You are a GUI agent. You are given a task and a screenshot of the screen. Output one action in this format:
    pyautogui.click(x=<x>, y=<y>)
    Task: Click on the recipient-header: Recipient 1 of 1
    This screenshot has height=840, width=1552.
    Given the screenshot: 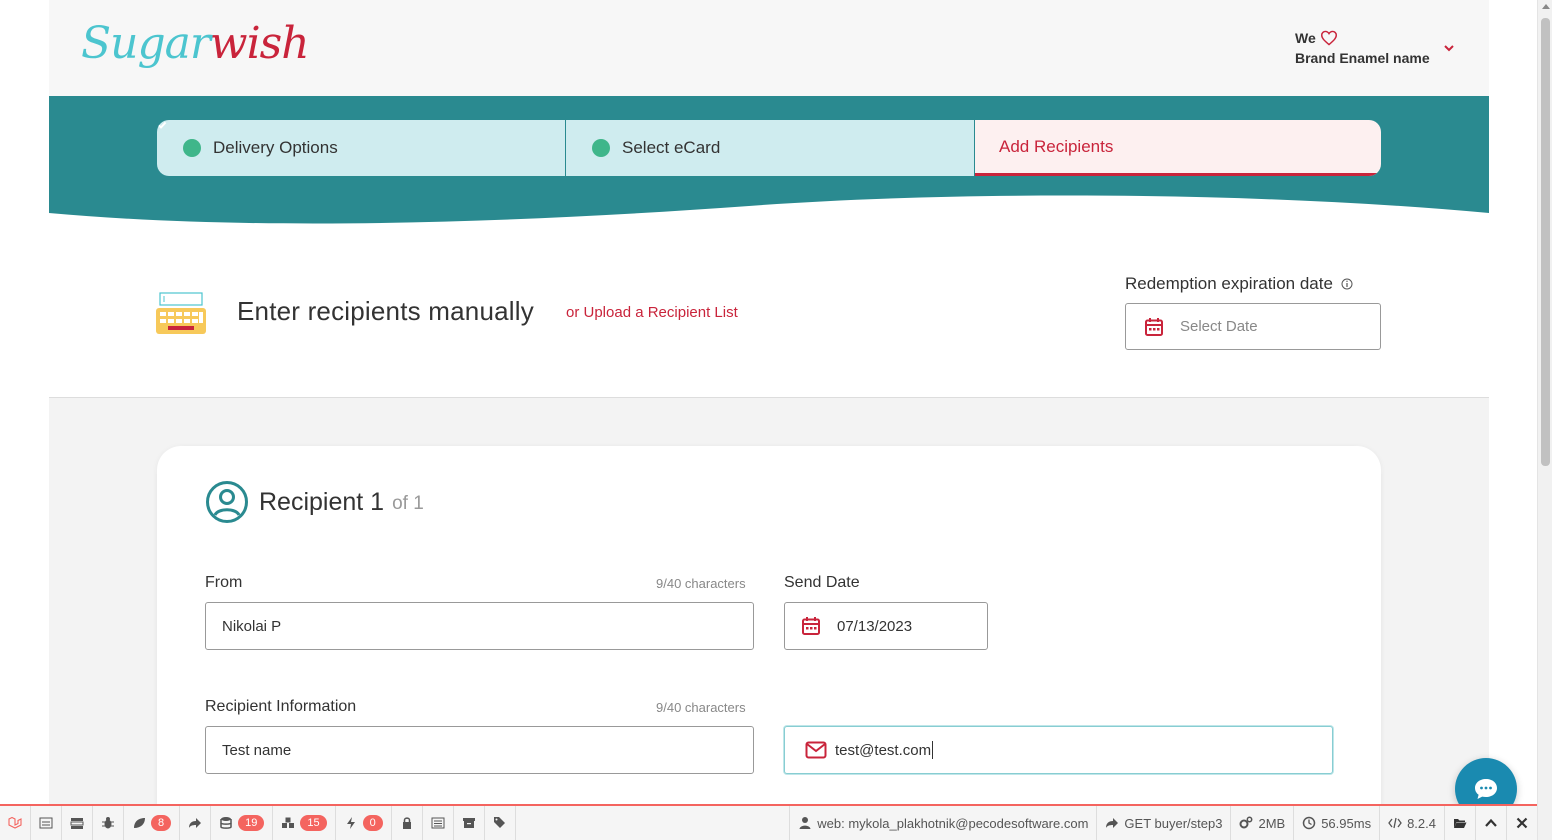 What is the action you would take?
    pyautogui.click(x=314, y=502)
    